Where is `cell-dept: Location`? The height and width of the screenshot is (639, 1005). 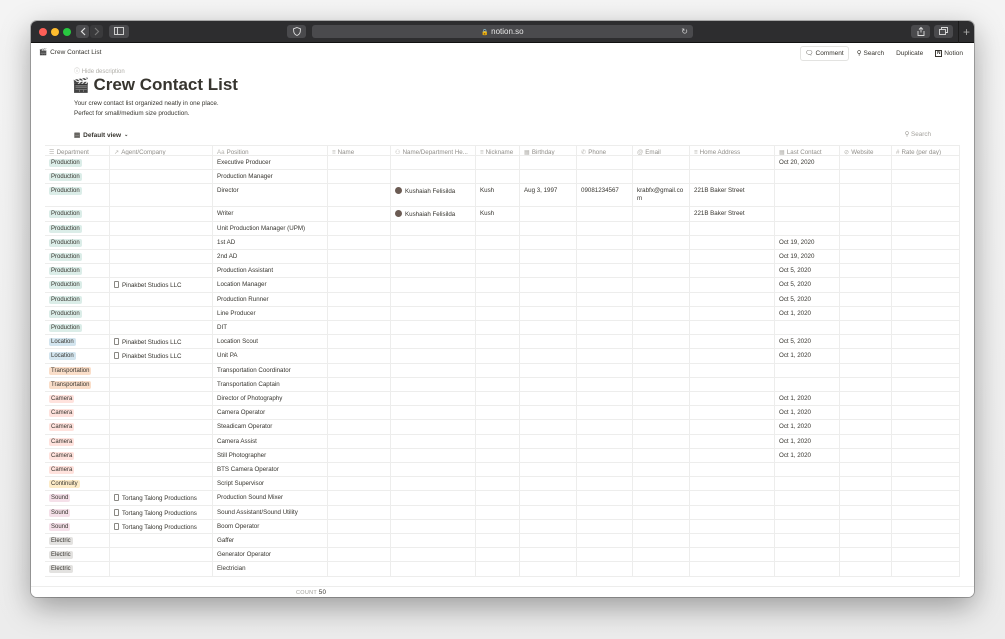
cell-dept: Location is located at coordinates (77, 356).